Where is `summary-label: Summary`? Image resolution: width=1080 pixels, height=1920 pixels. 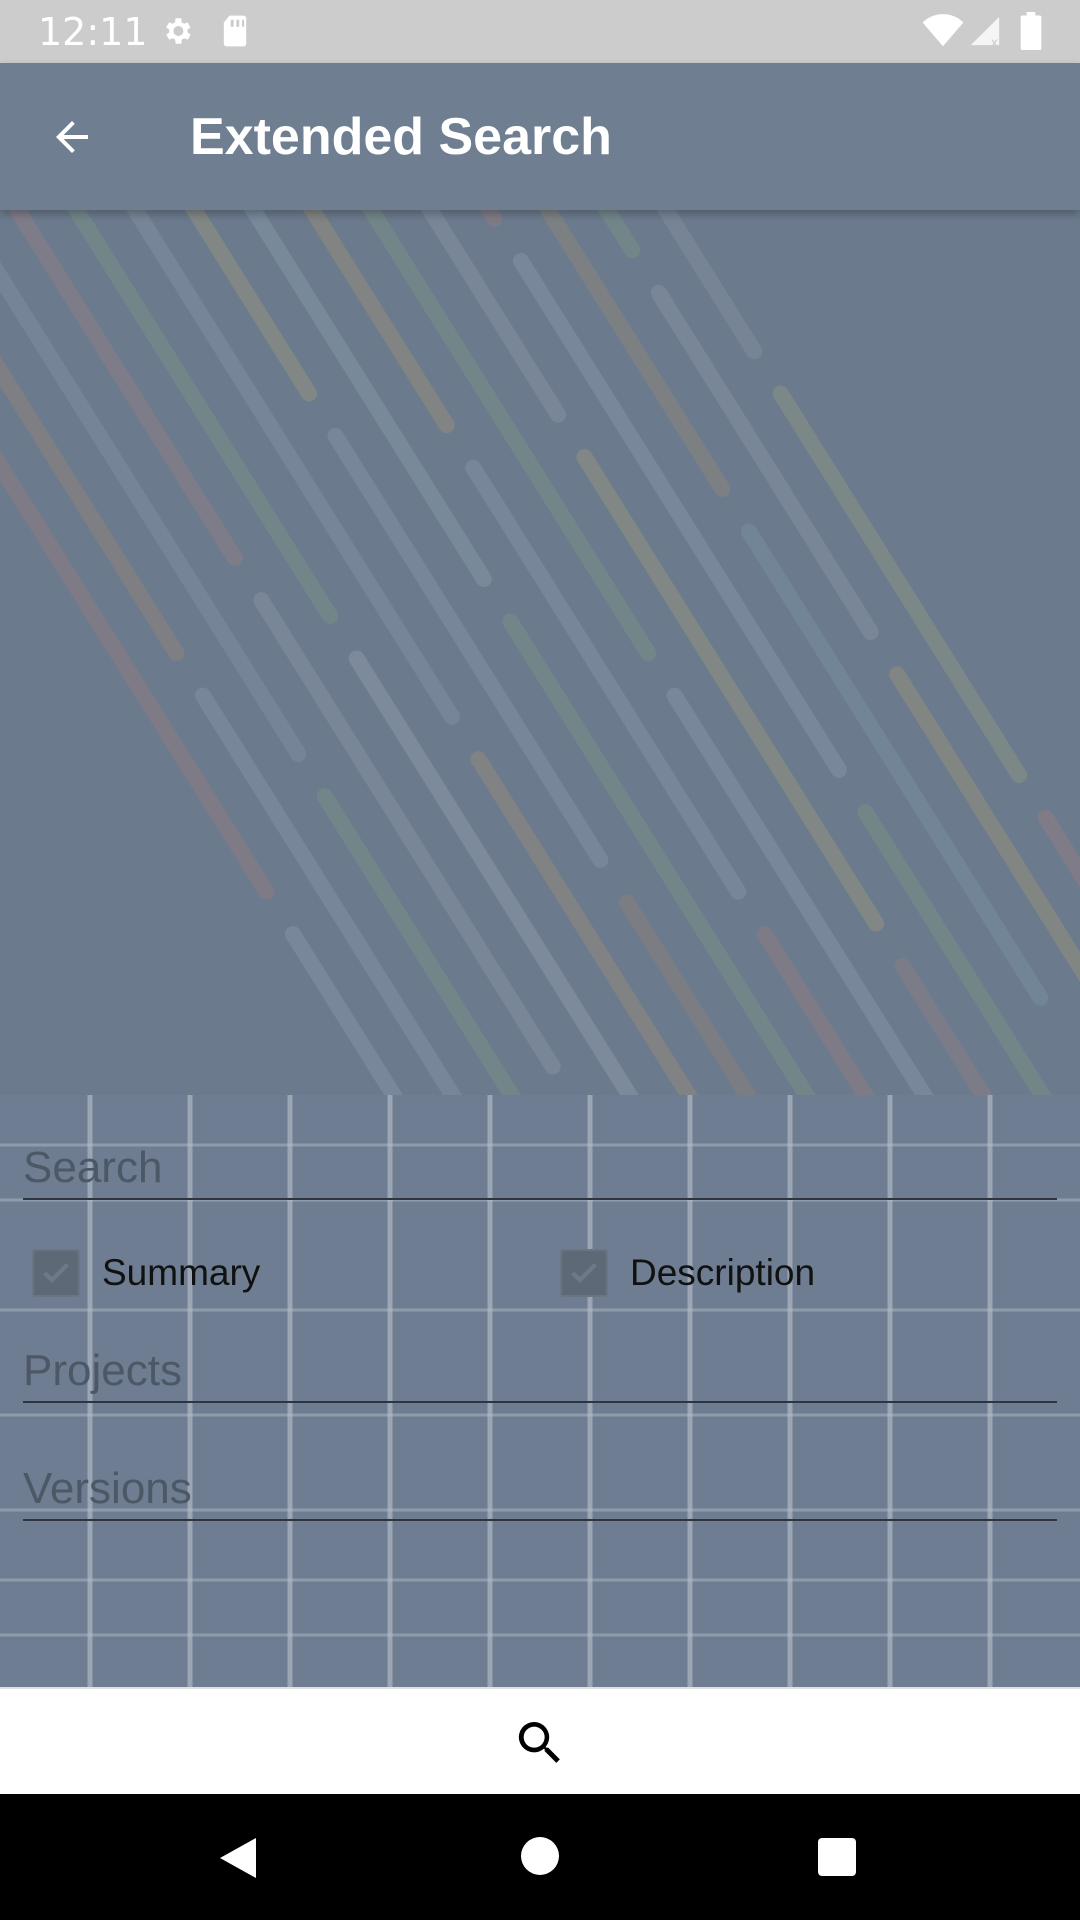 summary-label: Summary is located at coordinates (181, 1272).